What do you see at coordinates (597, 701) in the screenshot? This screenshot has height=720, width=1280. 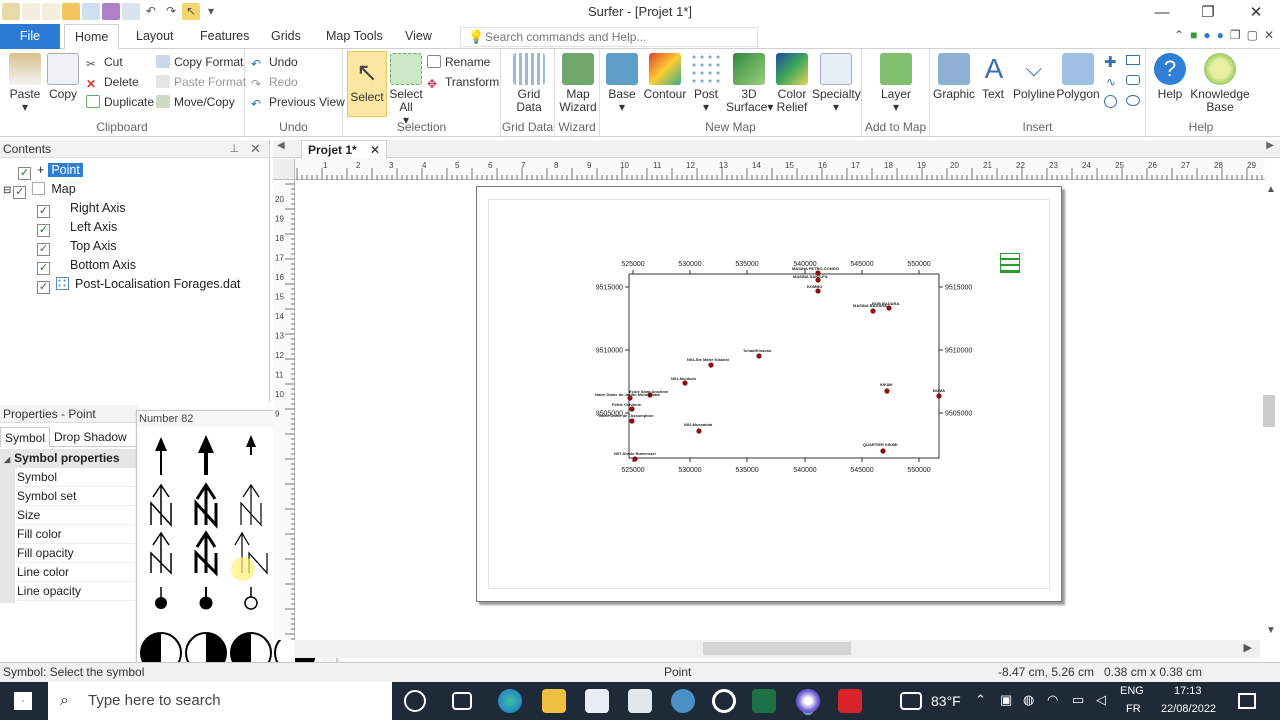 I see `store-icon` at bounding box center [597, 701].